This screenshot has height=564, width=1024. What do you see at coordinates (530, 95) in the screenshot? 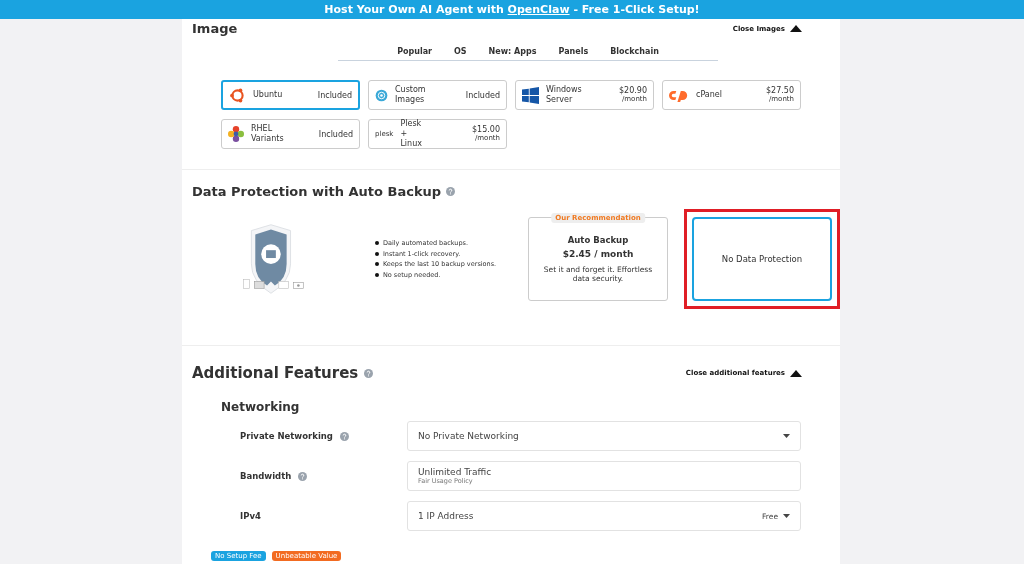
I see `windows-logo-icon` at bounding box center [530, 95].